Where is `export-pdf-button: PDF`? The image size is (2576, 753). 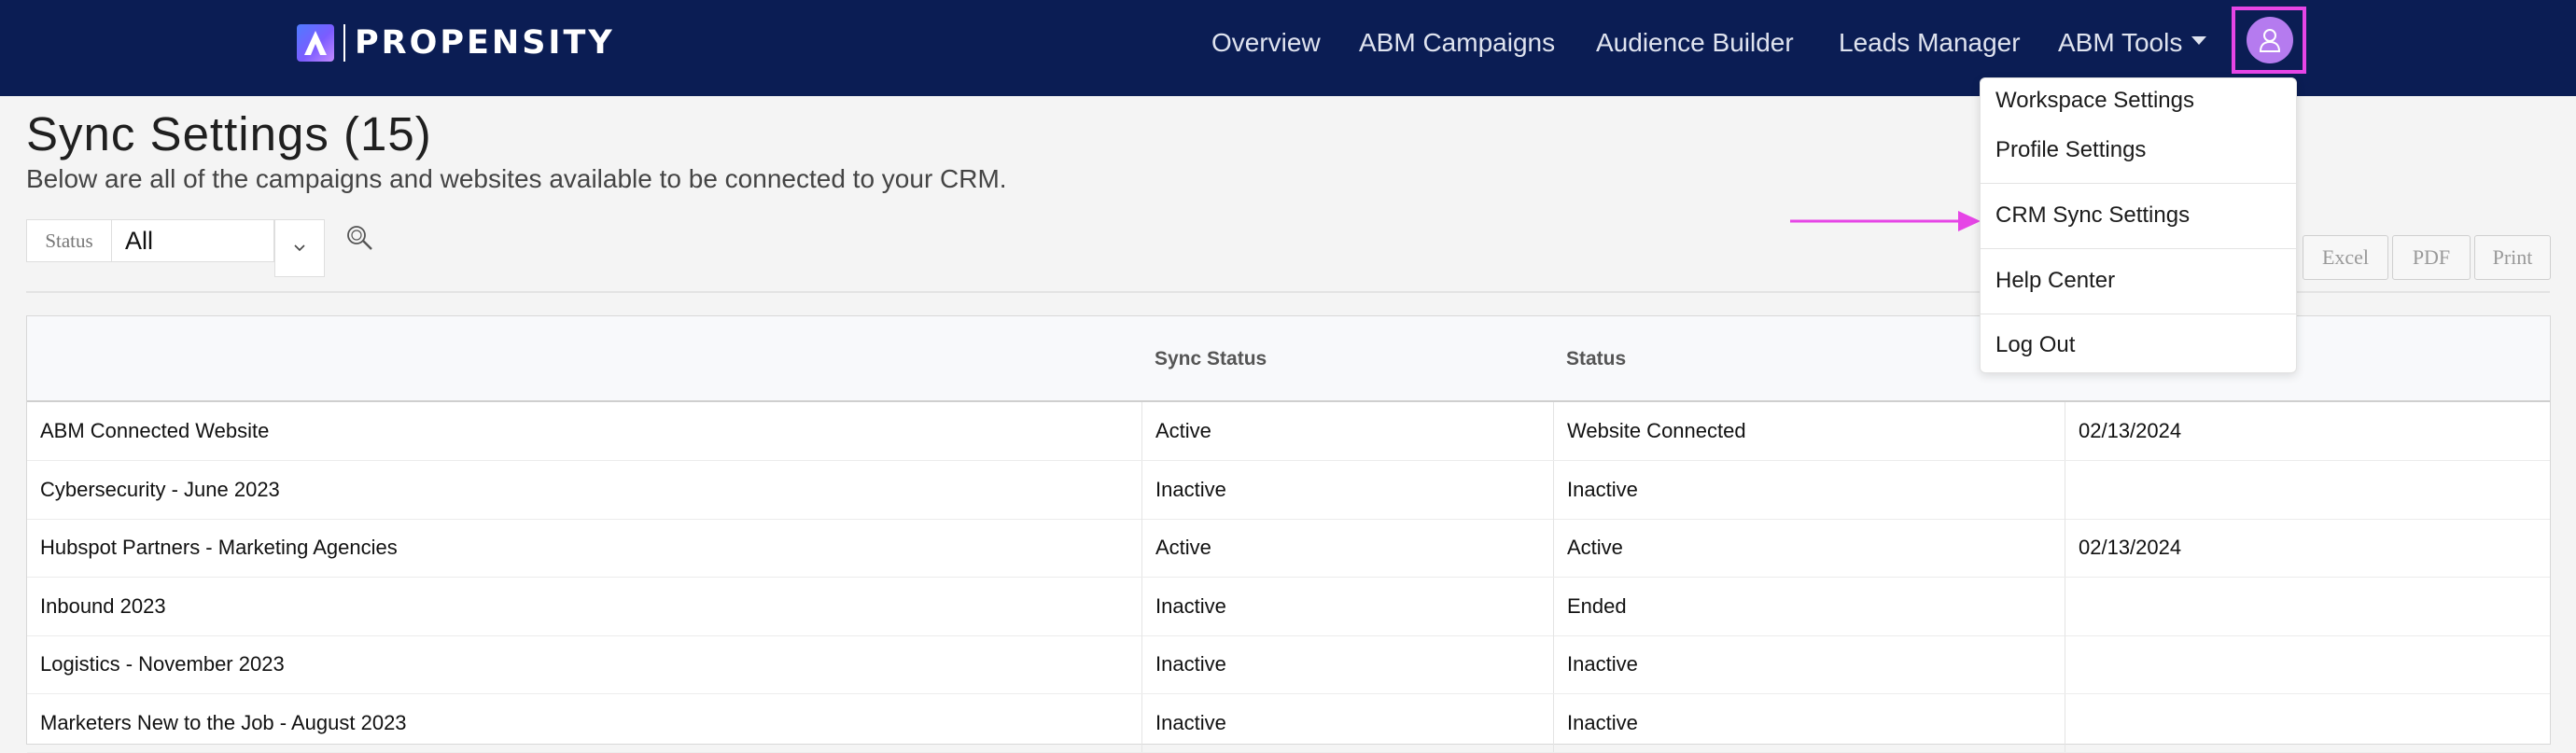
export-pdf-button: PDF is located at coordinates (2431, 257).